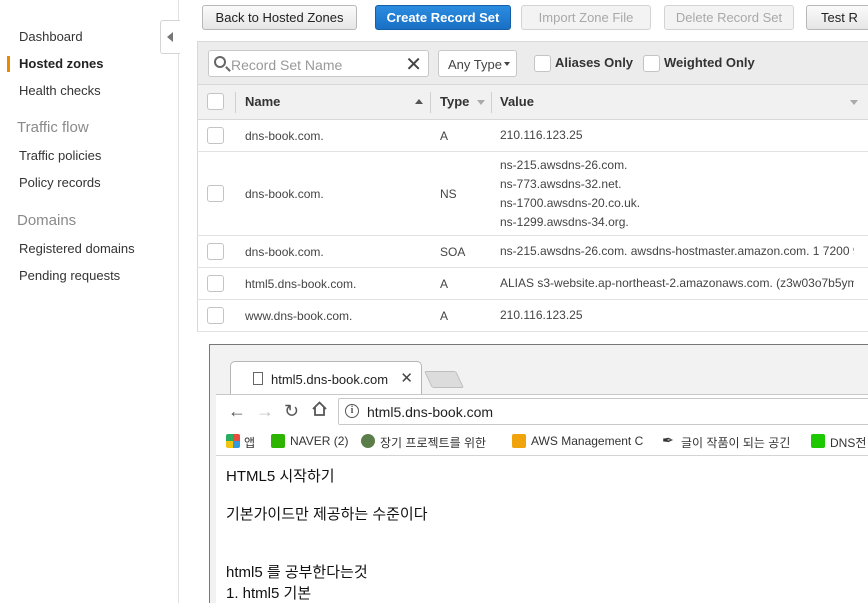  Describe the element at coordinates (69, 275) in the screenshot. I see `sidebar-item-pending-requests: Pending requests` at that location.